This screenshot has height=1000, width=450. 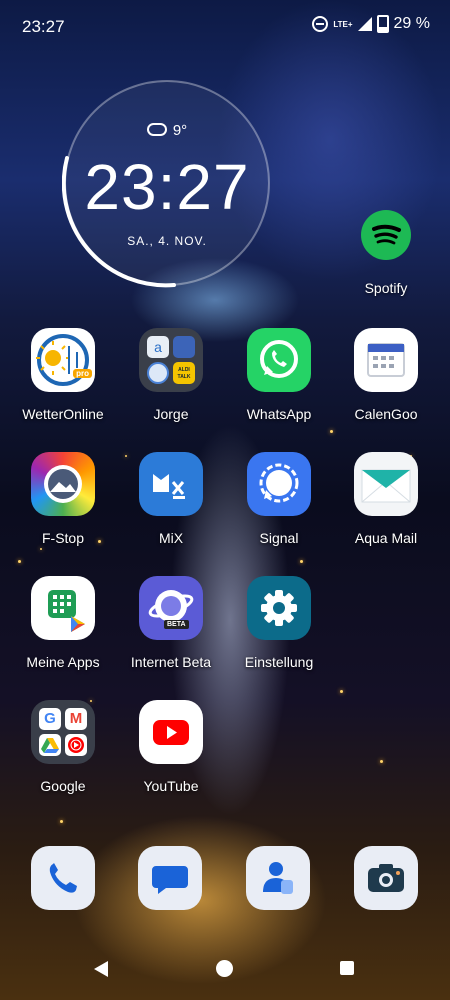 What do you see at coordinates (171, 732) in the screenshot?
I see `youtube-icon` at bounding box center [171, 732].